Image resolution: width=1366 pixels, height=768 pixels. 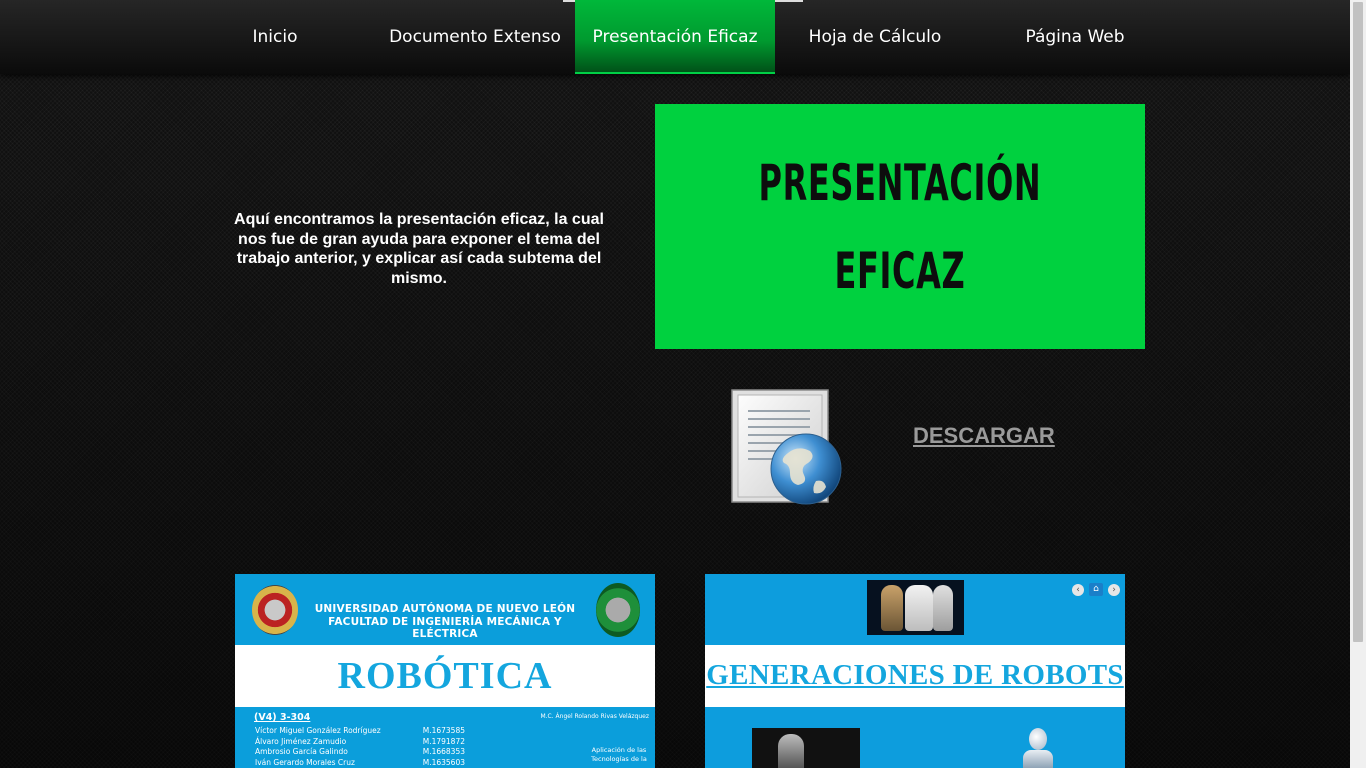 I want to click on subject-name: Aplicación de las Tecnologías de la, so click(x=619, y=755).